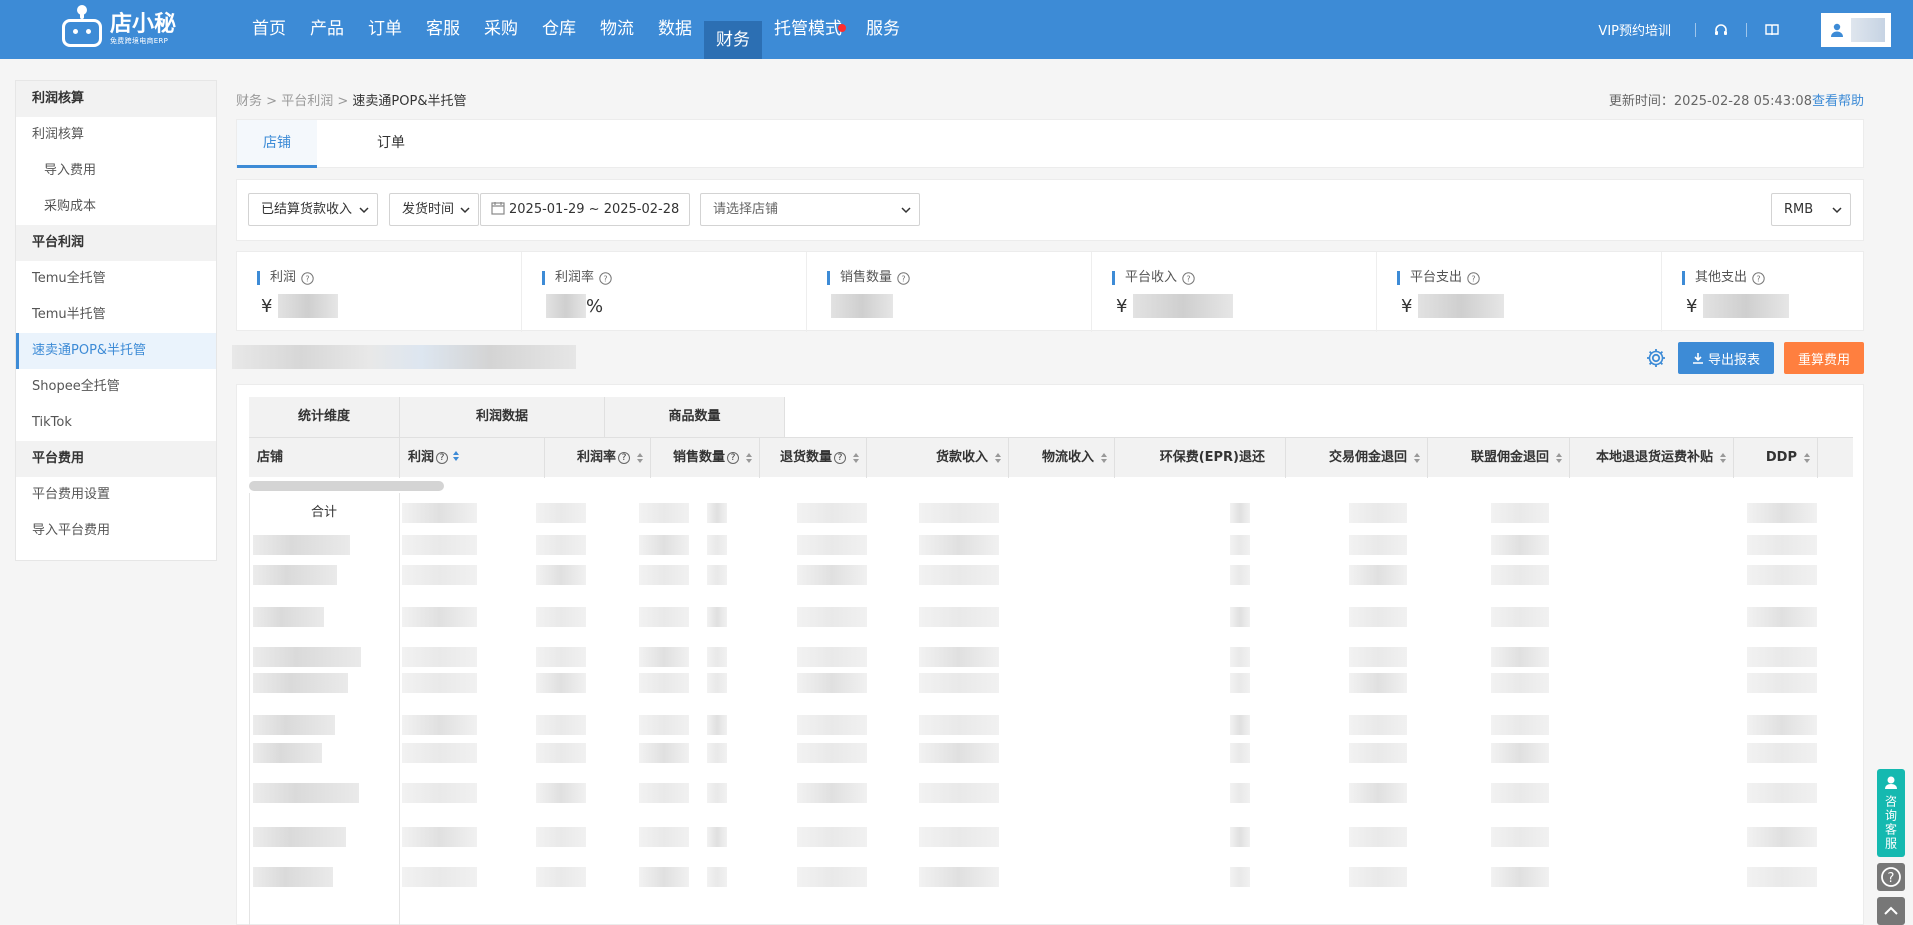 Image resolution: width=1913 pixels, height=925 pixels. What do you see at coordinates (307, 101) in the screenshot?
I see `breadcrumb-platform-profit: 平台利润` at bounding box center [307, 101].